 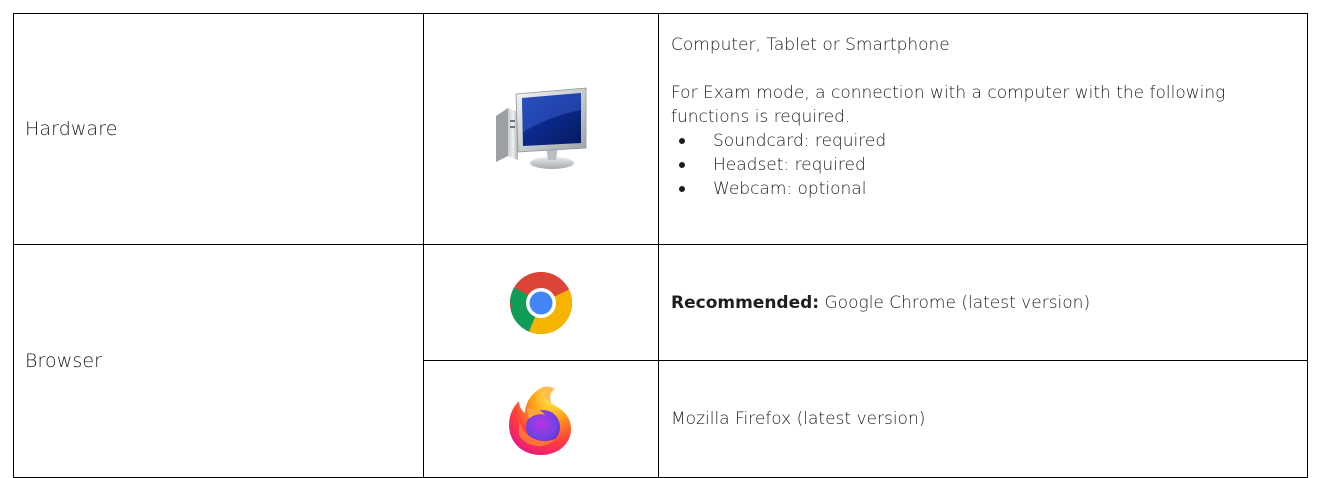 I want to click on hardware-icon-cell, so click(x=541, y=129).